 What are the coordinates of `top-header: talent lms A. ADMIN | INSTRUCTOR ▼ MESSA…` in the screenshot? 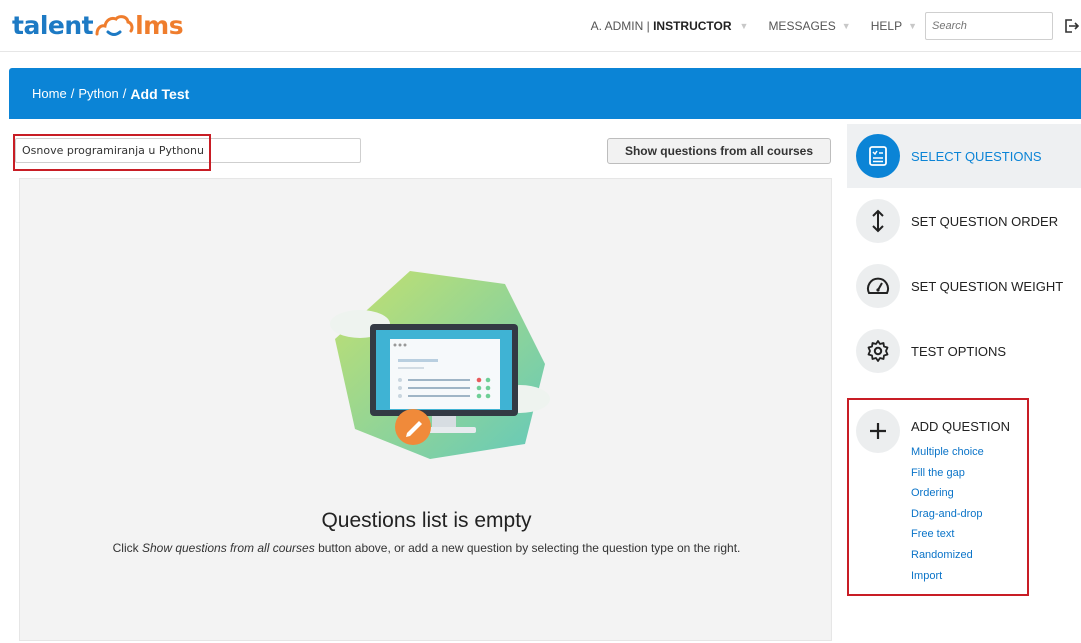 It's located at (540, 26).